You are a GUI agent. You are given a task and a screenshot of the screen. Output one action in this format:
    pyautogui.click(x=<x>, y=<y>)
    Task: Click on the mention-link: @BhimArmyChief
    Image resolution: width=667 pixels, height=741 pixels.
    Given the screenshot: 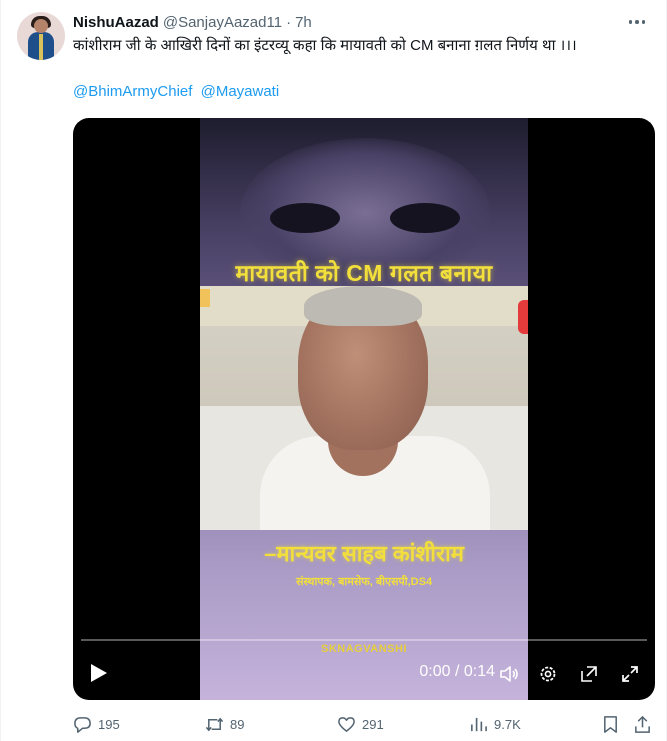 What is the action you would take?
    pyautogui.click(x=132, y=91)
    